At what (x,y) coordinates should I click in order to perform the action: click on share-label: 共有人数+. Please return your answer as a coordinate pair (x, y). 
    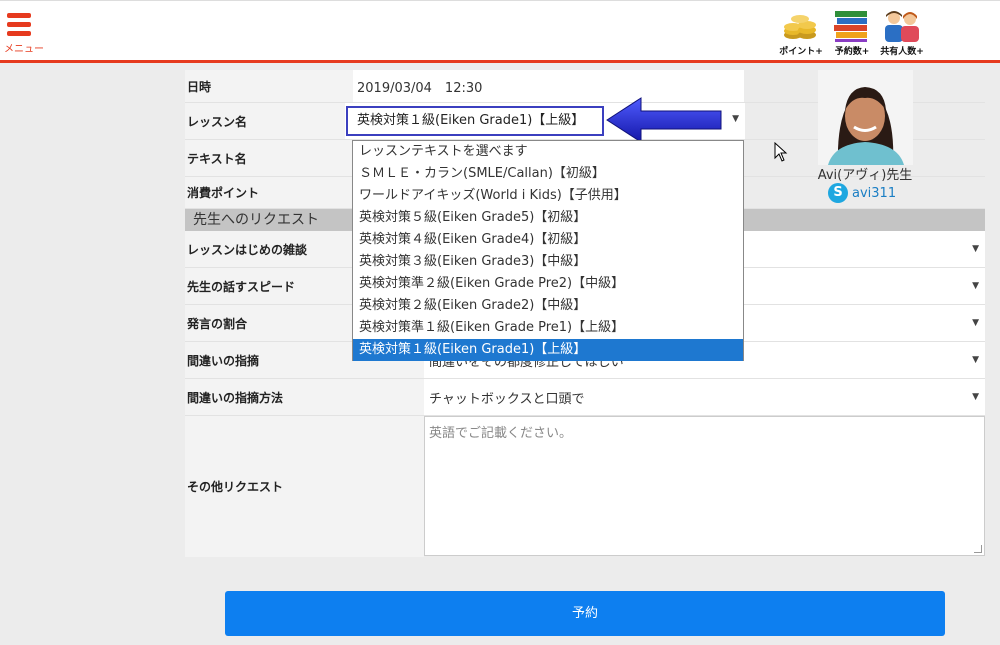
    Looking at the image, I should click on (902, 52).